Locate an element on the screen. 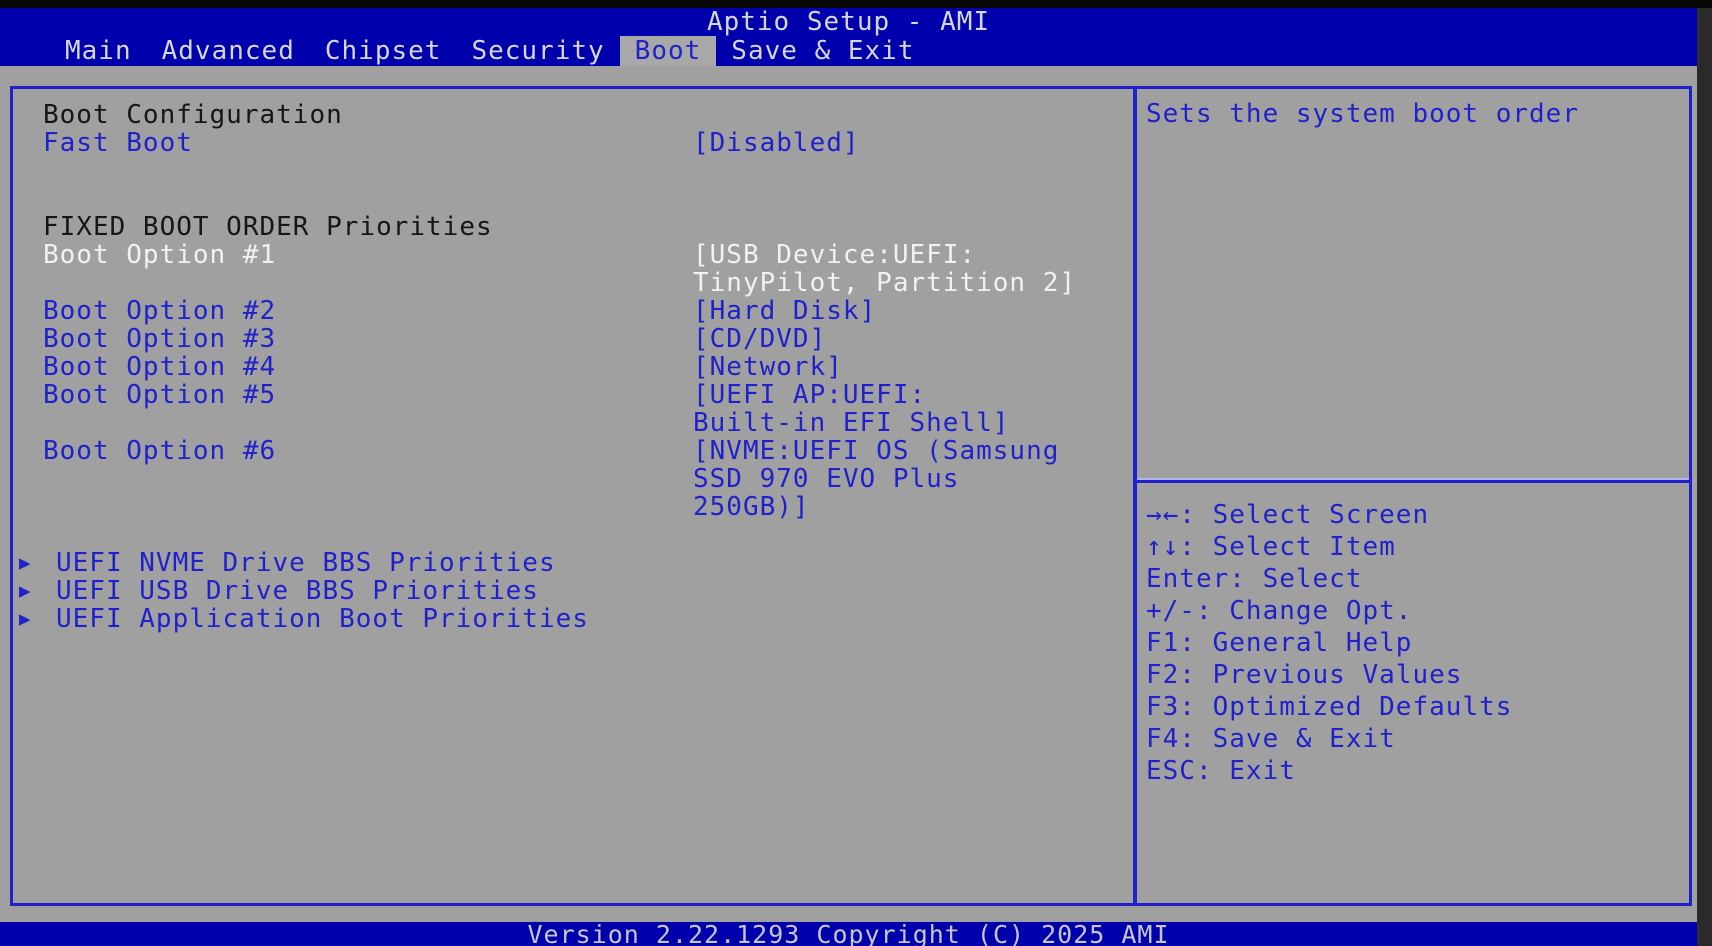  section-heading-boot-configuration: Boot Configuration is located at coordinates (193, 115).